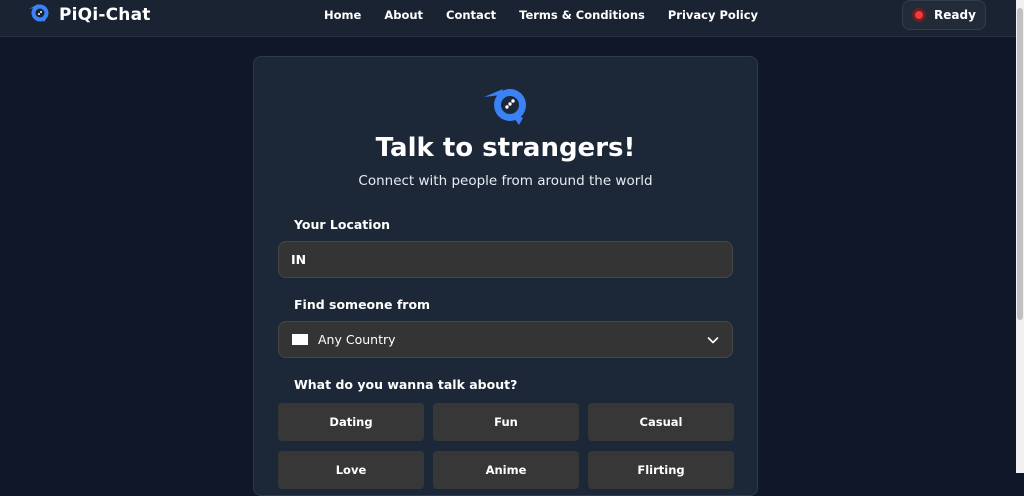 The image size is (1024, 496). I want to click on brand: PiQi-Chat, so click(89, 15).